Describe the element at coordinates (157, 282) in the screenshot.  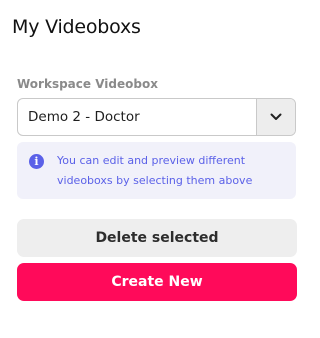
I see `create-new-button: Create New` at that location.